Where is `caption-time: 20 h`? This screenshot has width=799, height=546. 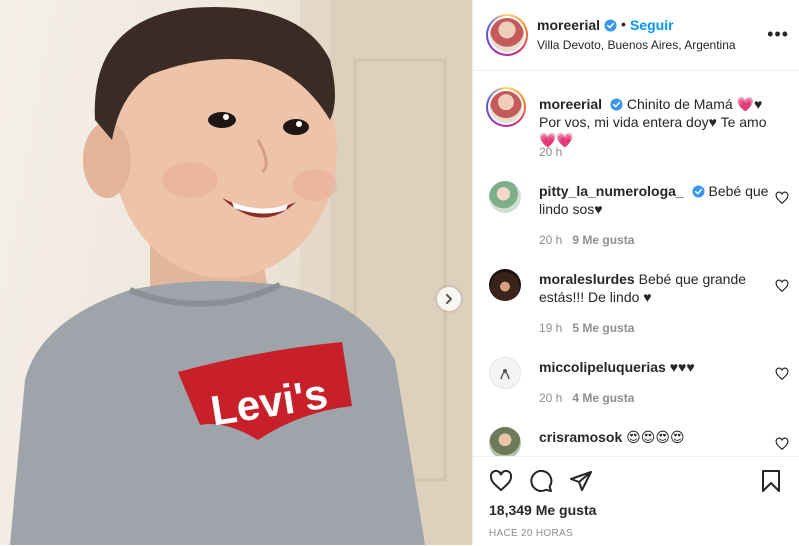
caption-time: 20 h is located at coordinates (550, 152).